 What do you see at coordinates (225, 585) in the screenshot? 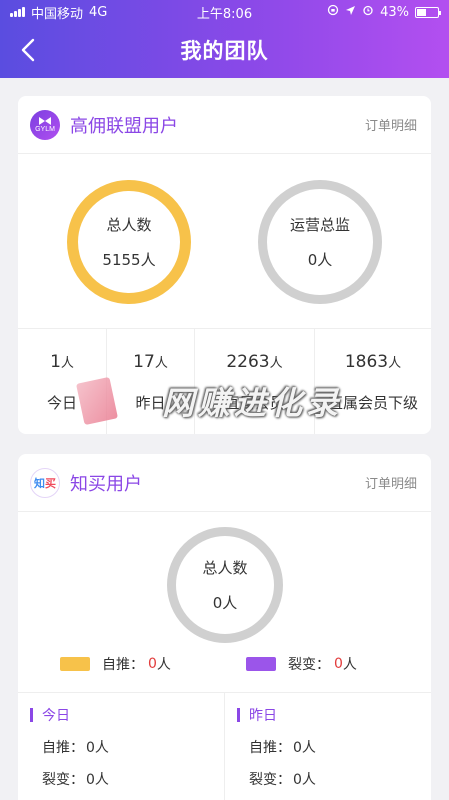
I see `zhimai-total-ring: 总人数 0人` at bounding box center [225, 585].